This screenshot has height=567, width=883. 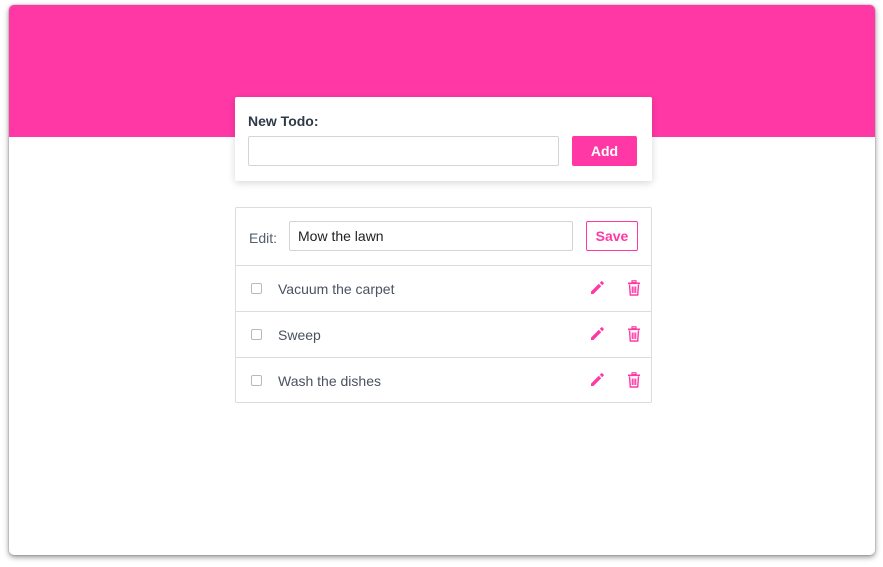 I want to click on edit-label: Edit:, so click(x=263, y=238).